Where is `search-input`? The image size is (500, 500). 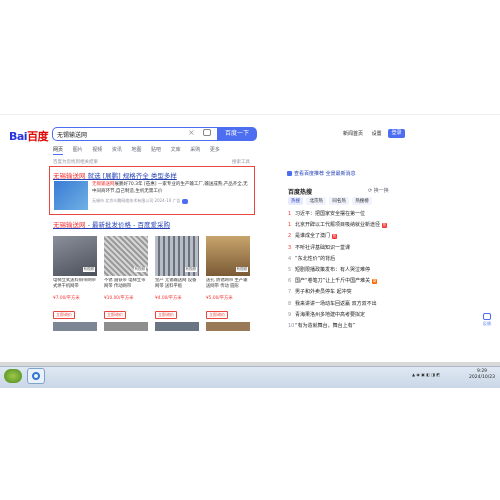
search-input is located at coordinates (127, 134).